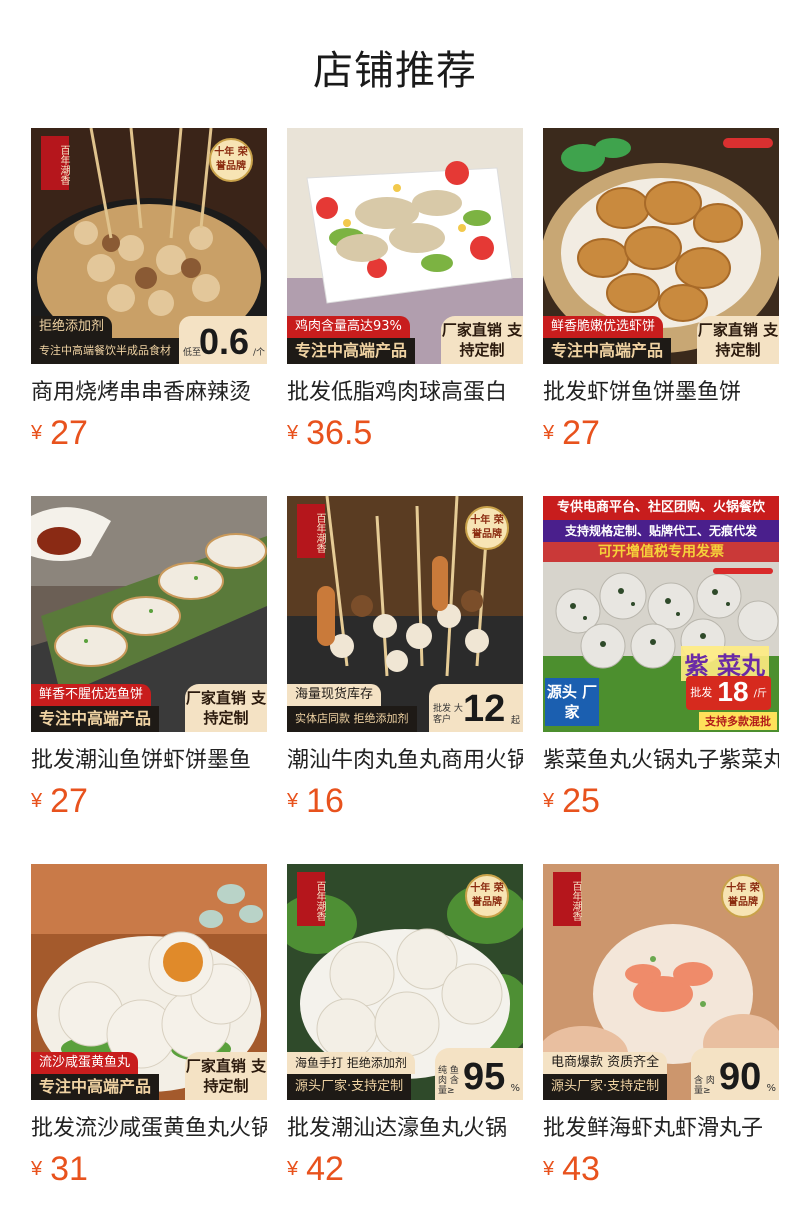 This screenshot has height=1232, width=790. I want to click on price-tag-unit: 起, so click(515, 721).